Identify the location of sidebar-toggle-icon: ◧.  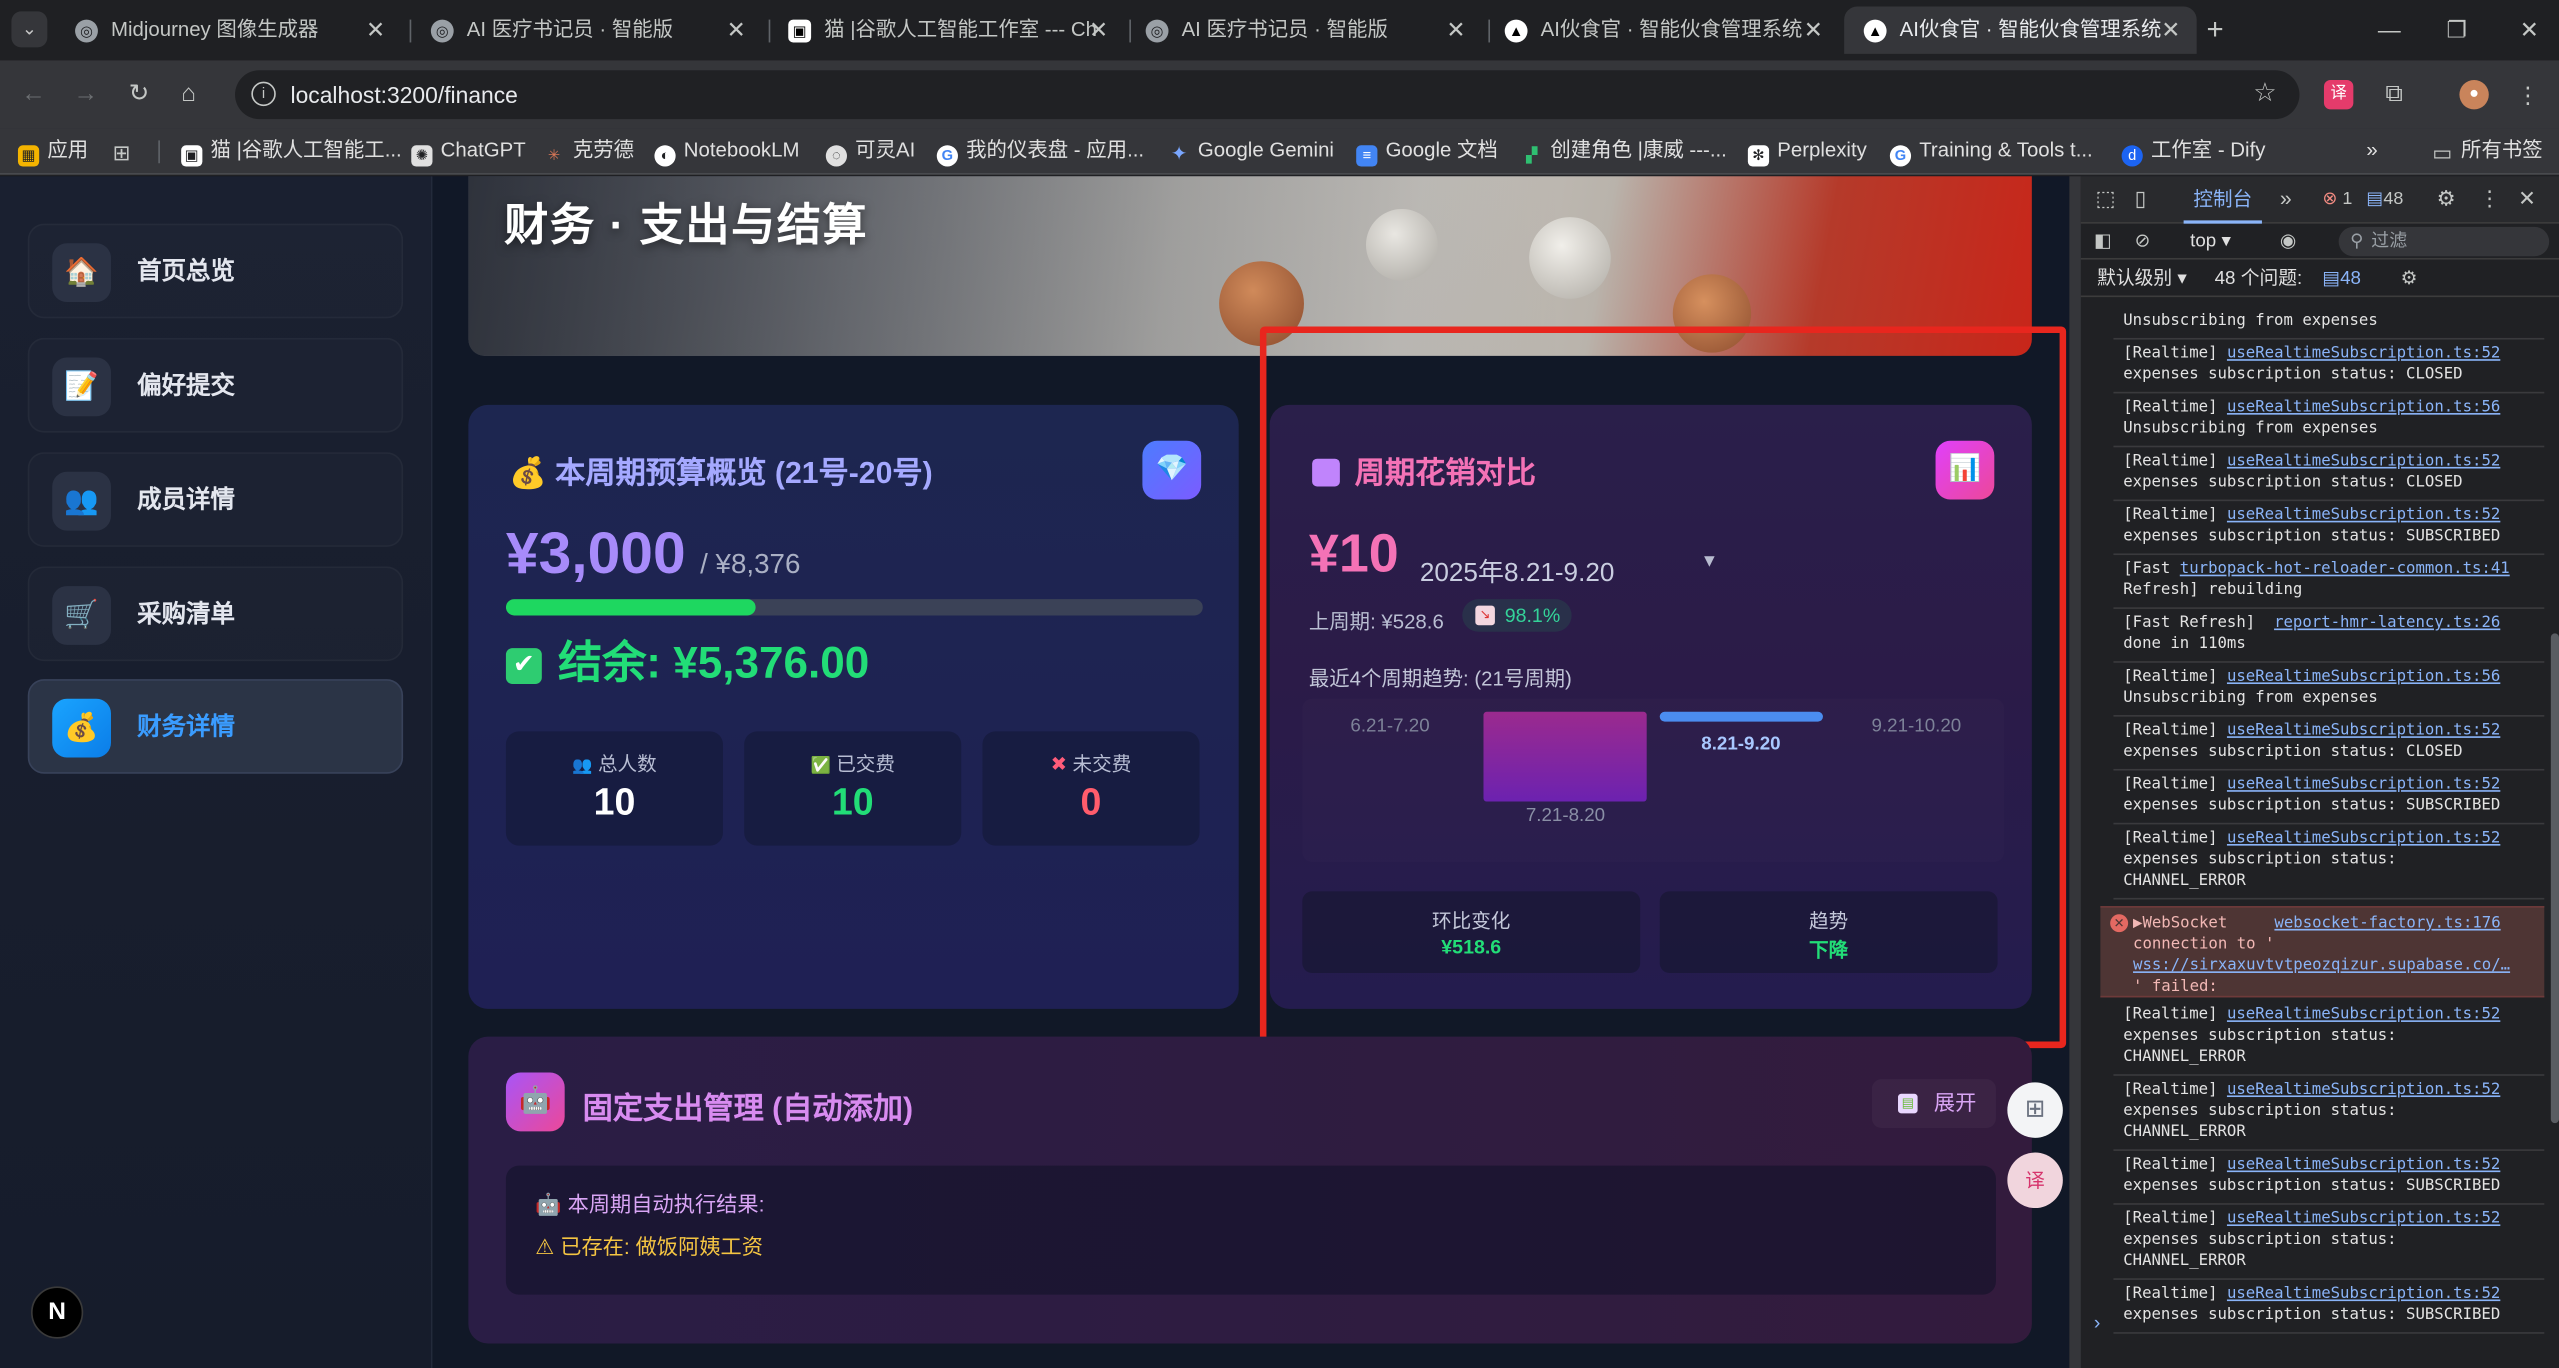
(2103, 242).